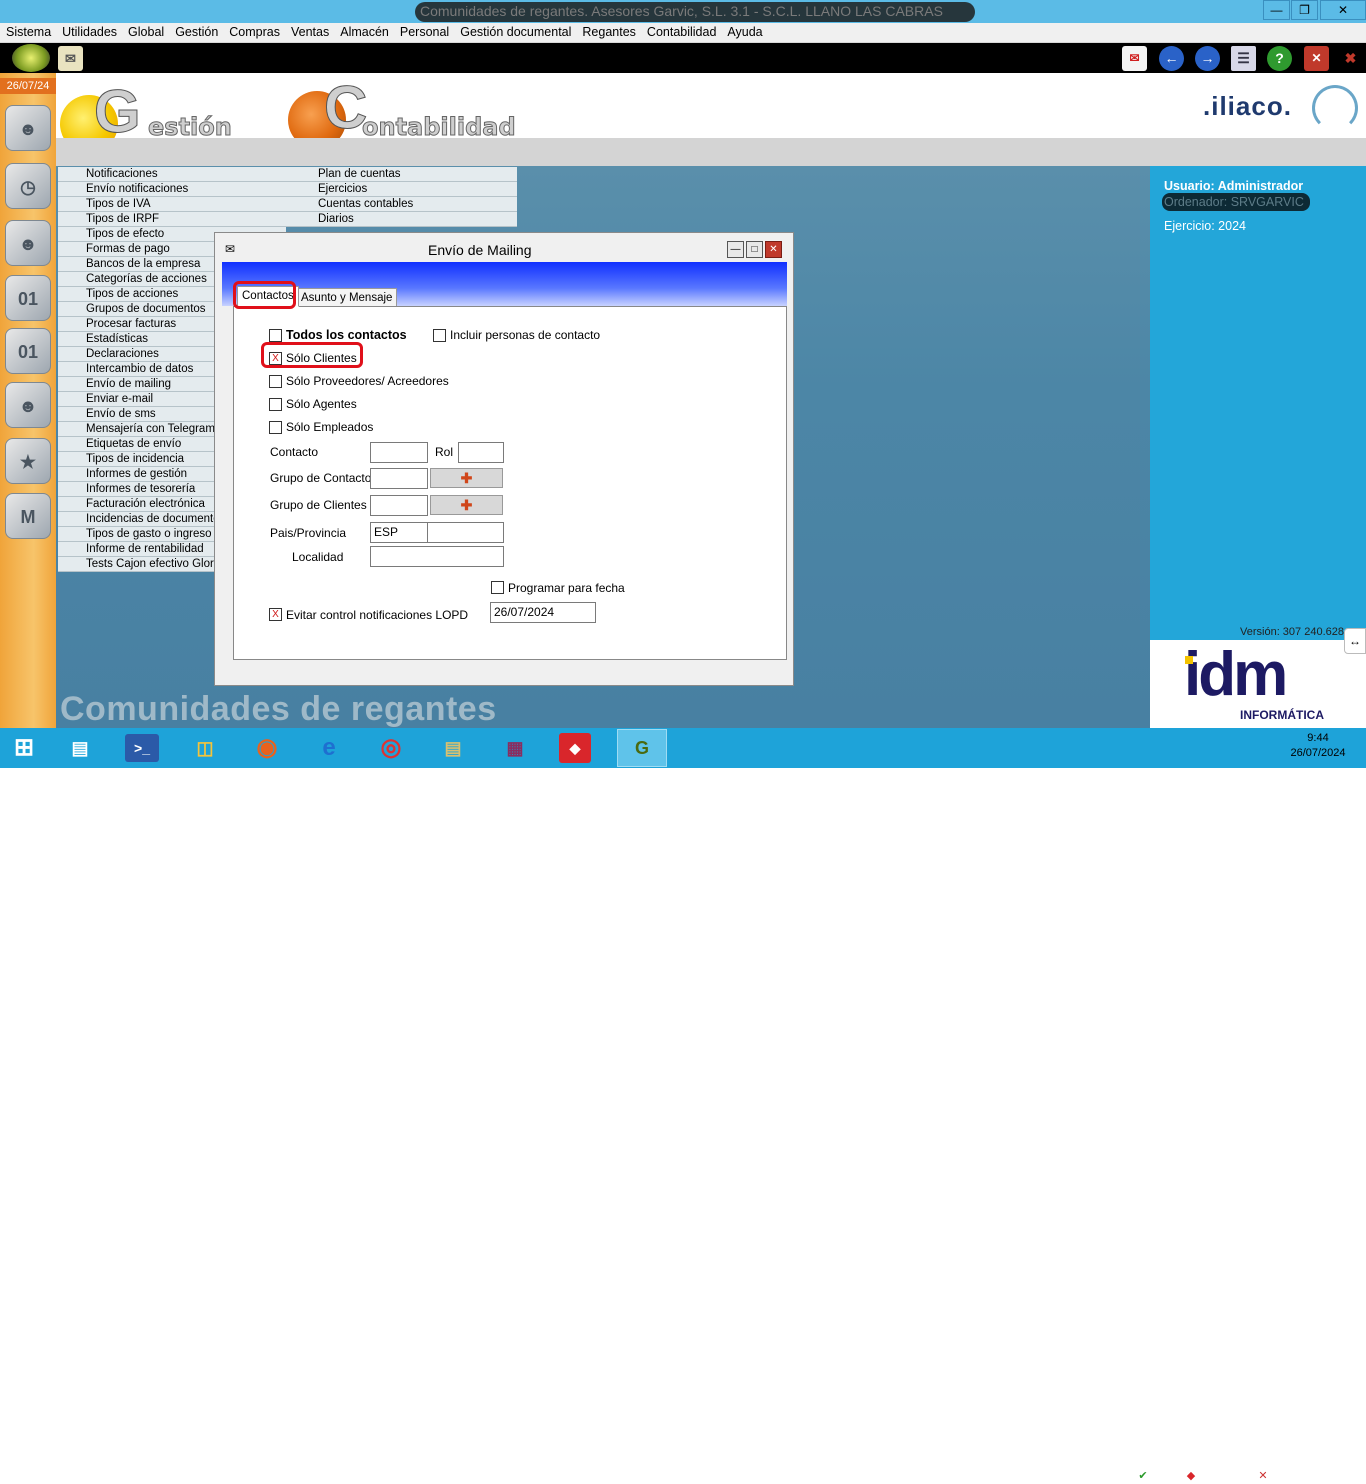  Describe the element at coordinates (377, 615) in the screenshot. I see `evitar-lopd-label: Evitar control notificaciones LOPD` at that location.